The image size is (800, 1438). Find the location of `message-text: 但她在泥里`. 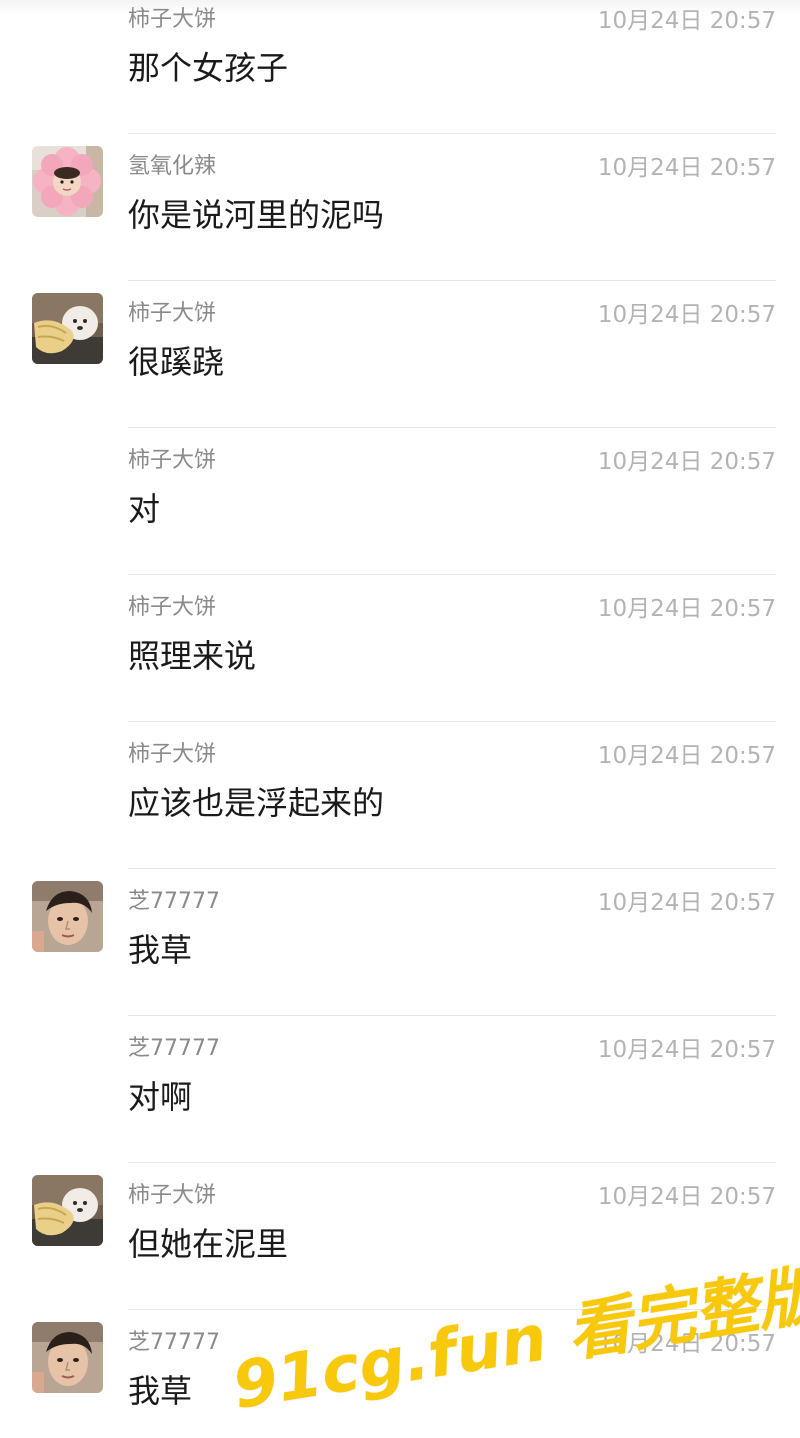

message-text: 但她在泥里 is located at coordinates (208, 1244).